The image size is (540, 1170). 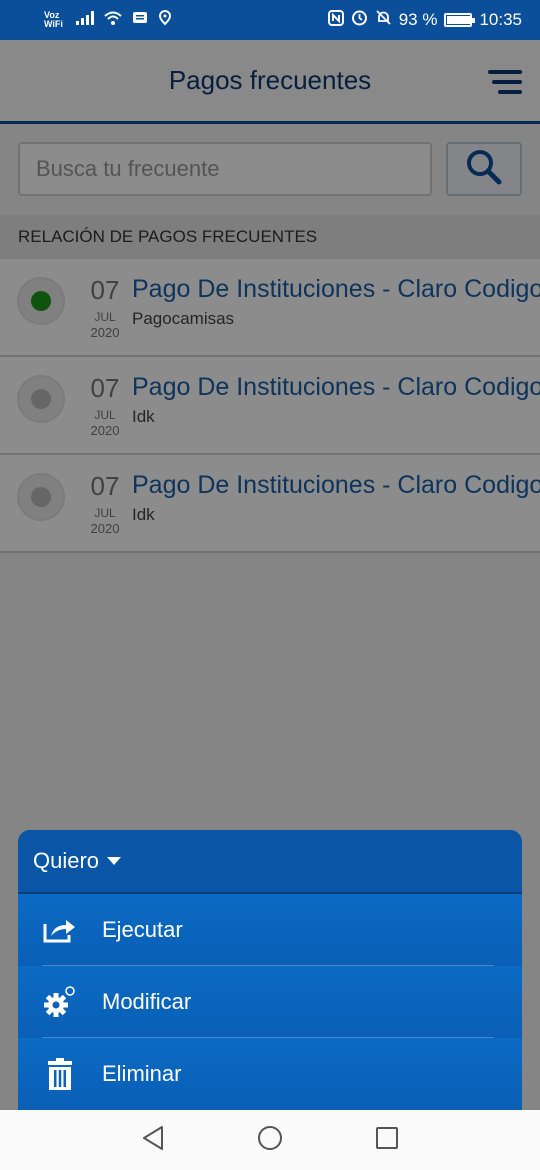 What do you see at coordinates (270, 862) in the screenshot?
I see `action-sheet-header: Quiero` at bounding box center [270, 862].